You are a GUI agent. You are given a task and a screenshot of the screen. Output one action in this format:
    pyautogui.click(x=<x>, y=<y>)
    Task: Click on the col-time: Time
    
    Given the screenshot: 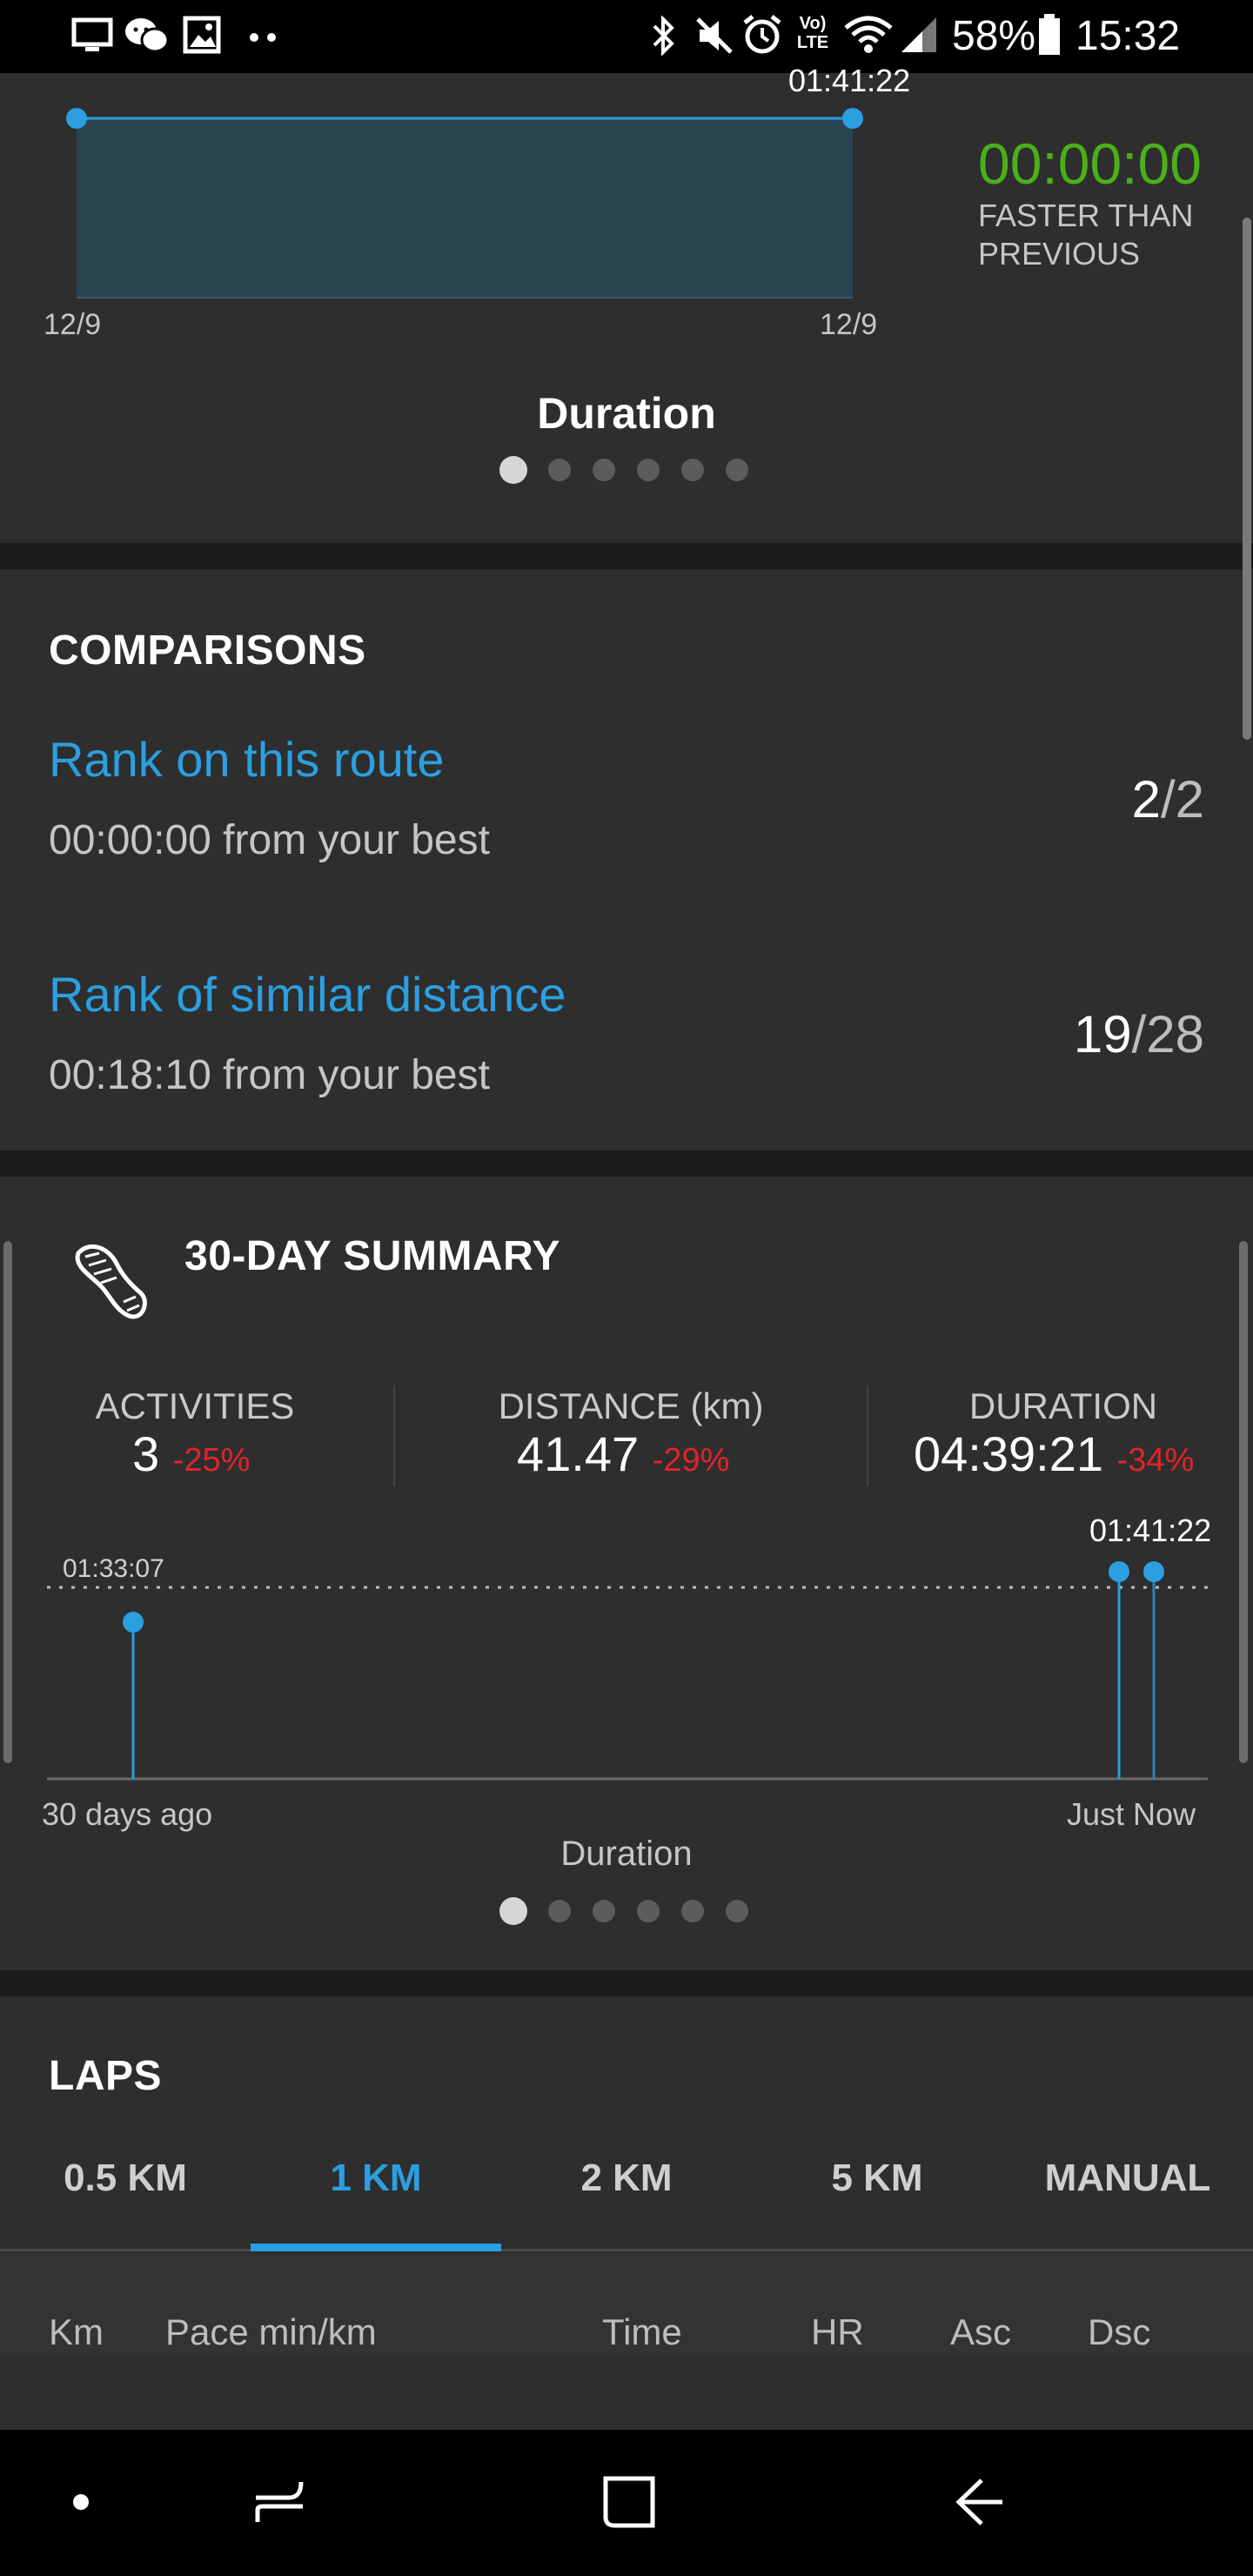 What is the action you would take?
    pyautogui.click(x=642, y=2331)
    